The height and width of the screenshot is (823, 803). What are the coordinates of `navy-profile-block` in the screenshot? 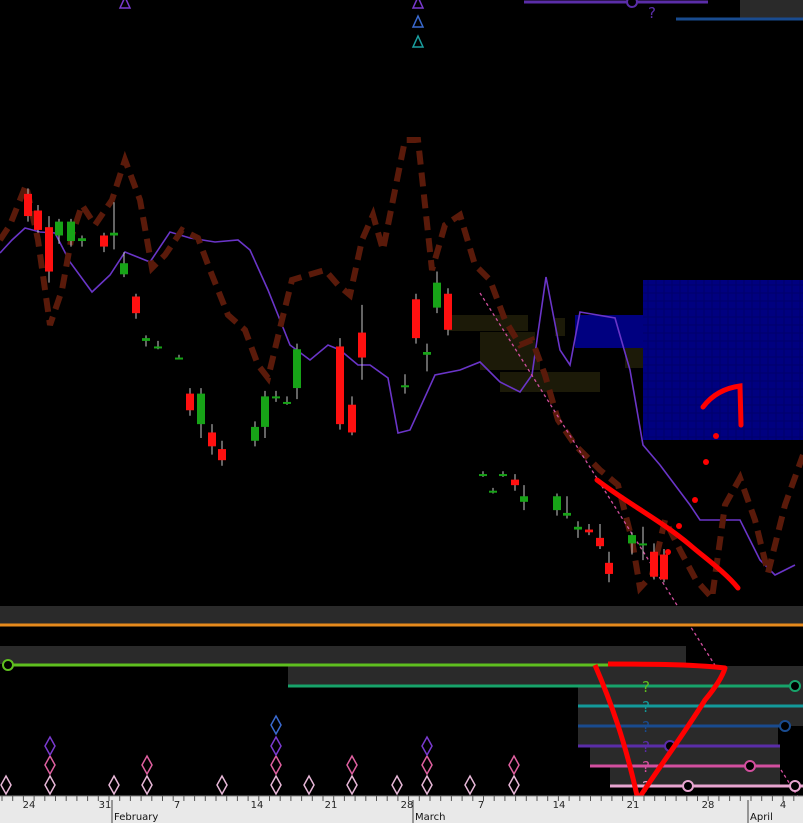 It's located at (723, 360).